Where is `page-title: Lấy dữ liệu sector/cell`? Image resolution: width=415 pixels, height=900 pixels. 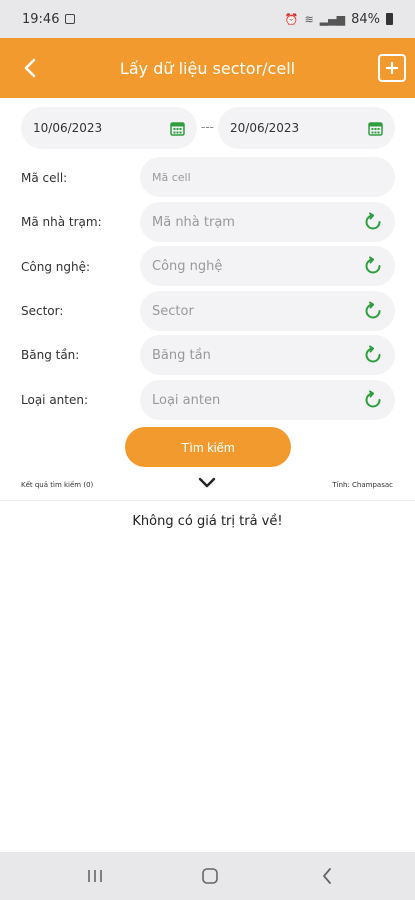 page-title: Lấy dữ liệu sector/cell is located at coordinates (207, 68).